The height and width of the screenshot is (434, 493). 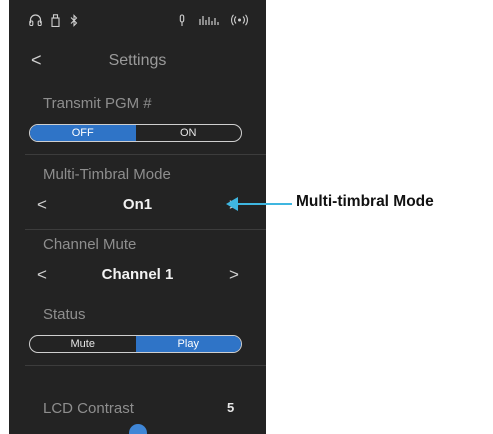 I want to click on transmit-pgm-toggle: OFF ON, so click(x=135, y=133).